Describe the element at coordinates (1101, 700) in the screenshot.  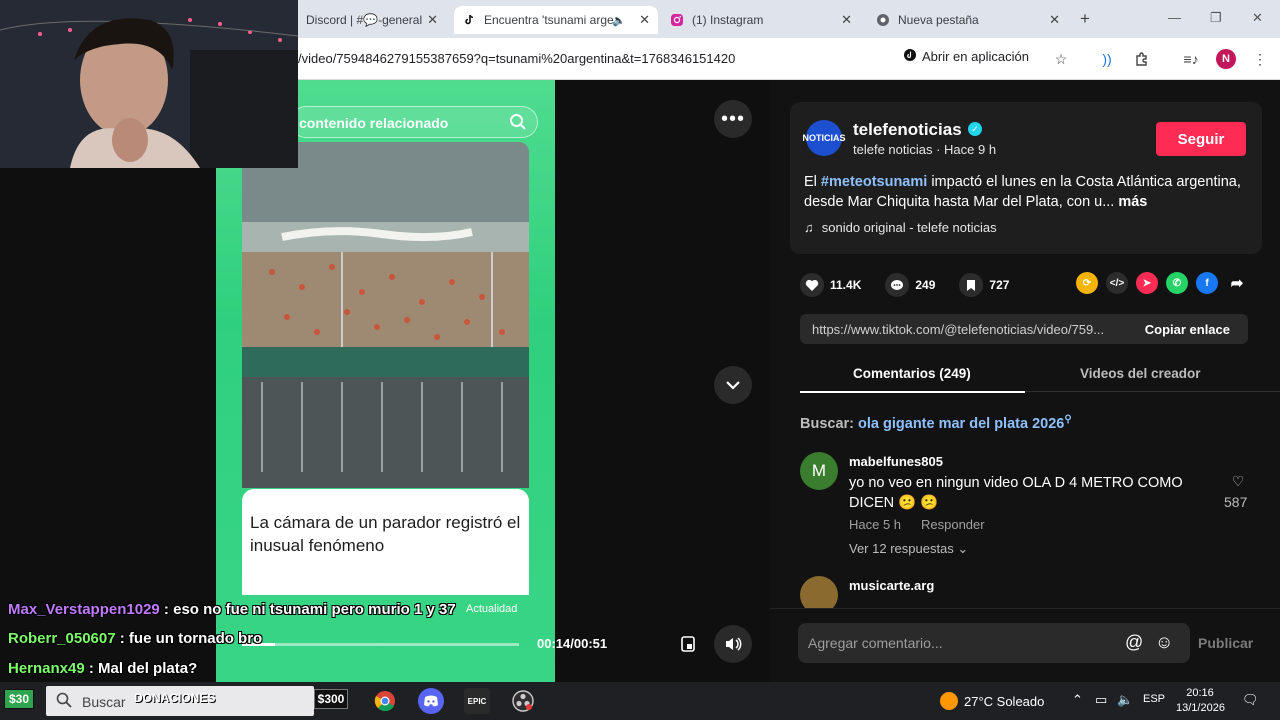
I see `network-icon: ▭` at that location.